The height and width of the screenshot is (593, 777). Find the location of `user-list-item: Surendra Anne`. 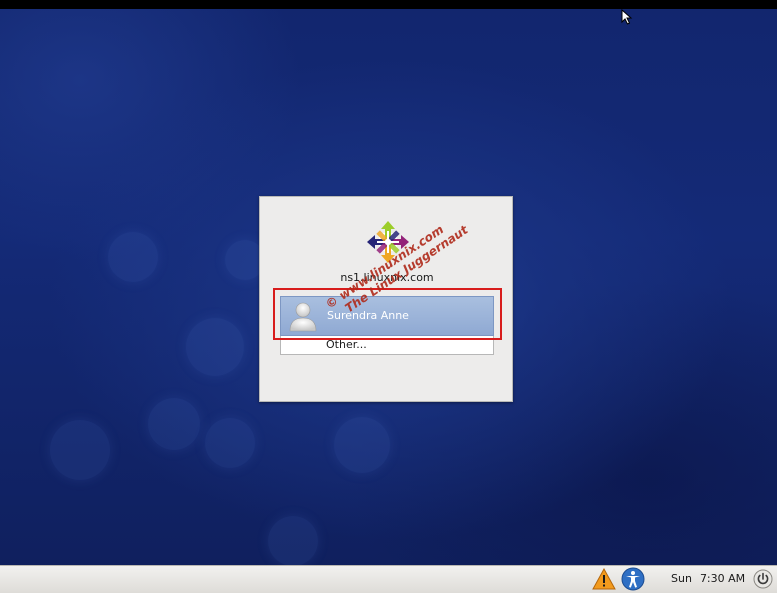

user-list-item: Surendra Anne is located at coordinates (387, 316).